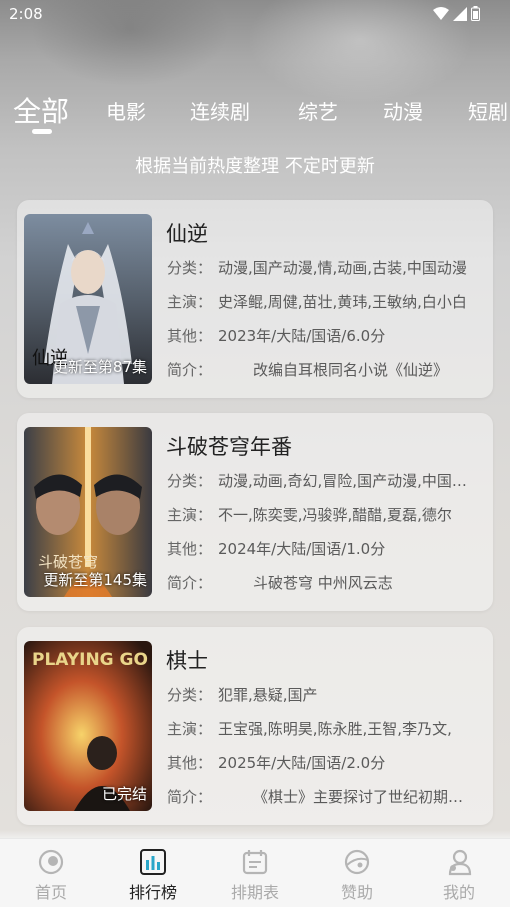 Image resolution: width=510 pixels, height=907 pixels. What do you see at coordinates (356, 892) in the screenshot?
I see `nav-label: 赞助` at bounding box center [356, 892].